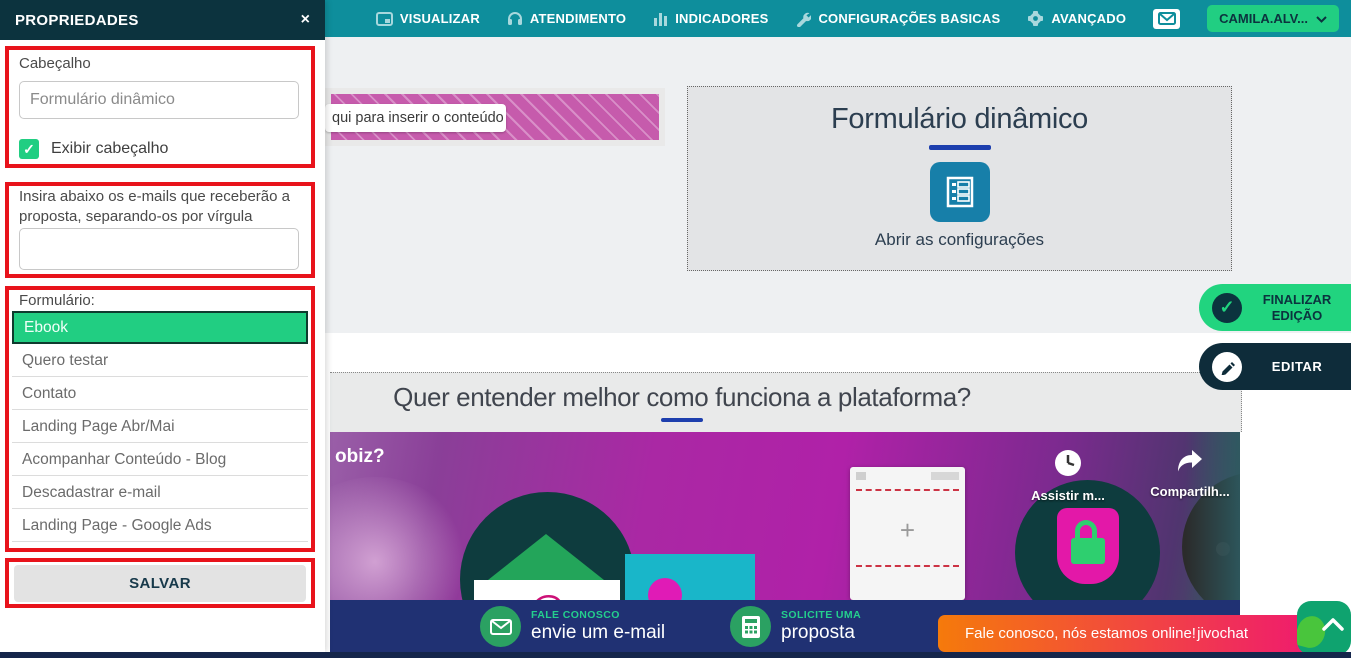 This screenshot has width=1351, height=658. What do you see at coordinates (305, 20) in the screenshot?
I see `close-icon: ×` at bounding box center [305, 20].